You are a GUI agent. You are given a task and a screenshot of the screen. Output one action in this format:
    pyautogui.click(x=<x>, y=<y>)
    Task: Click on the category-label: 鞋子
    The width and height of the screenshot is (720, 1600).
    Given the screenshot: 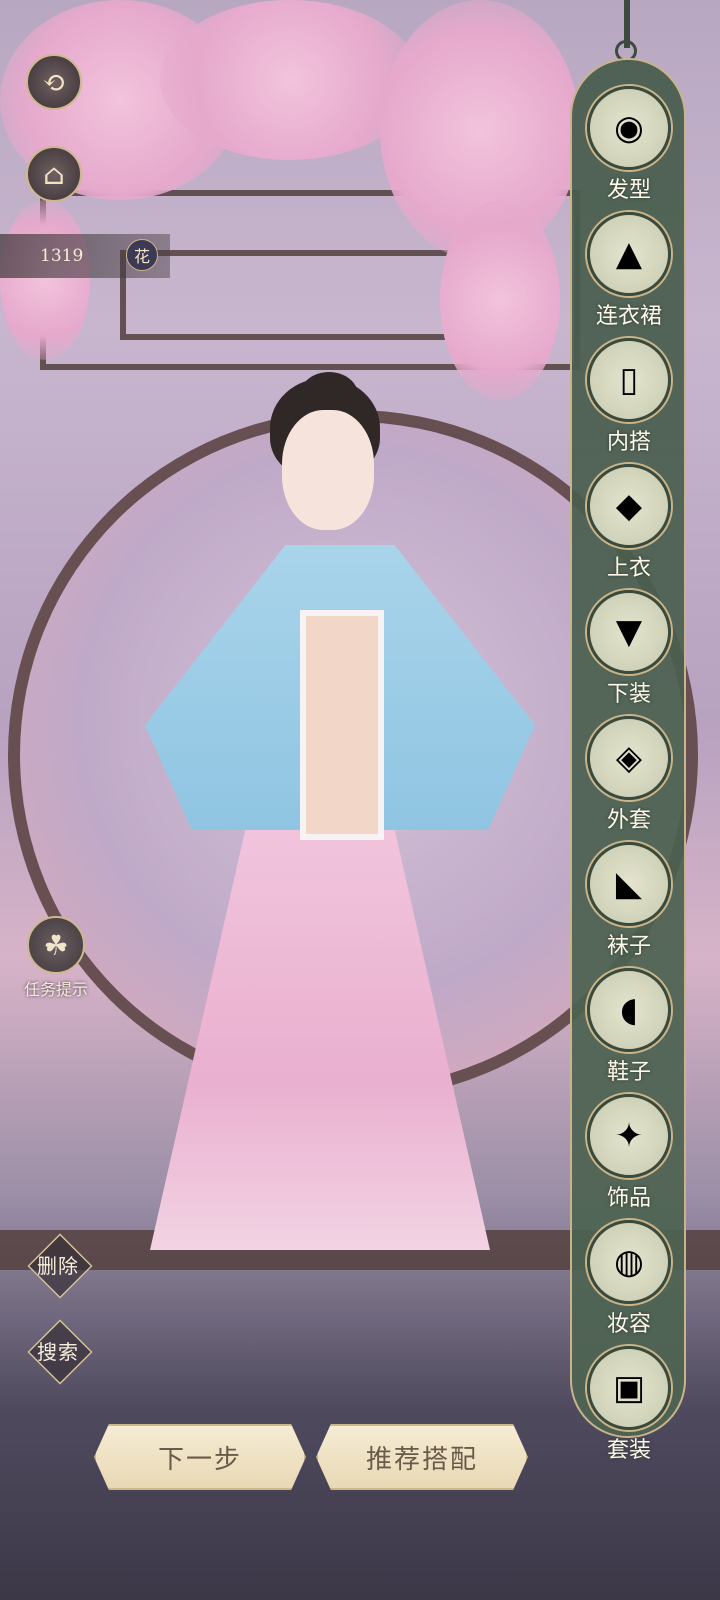 What is the action you would take?
    pyautogui.click(x=628, y=1072)
    